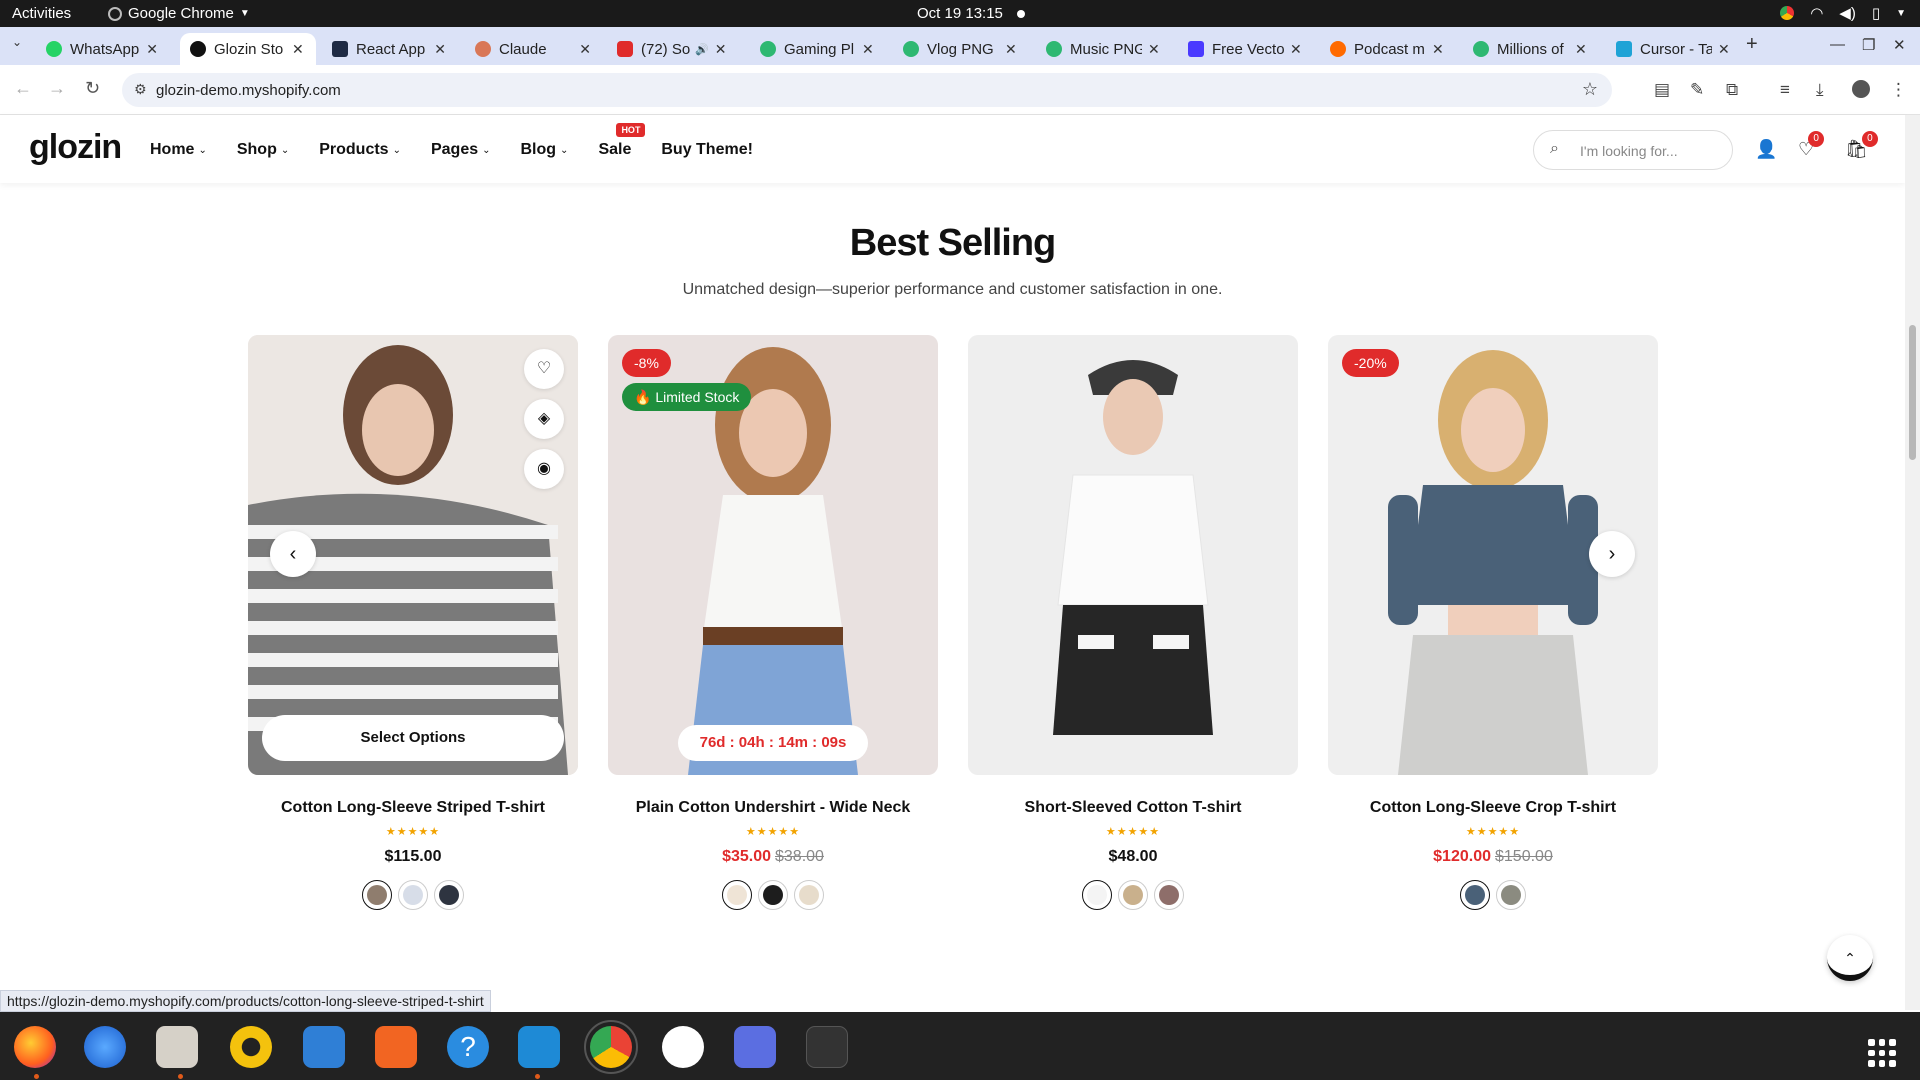  What do you see at coordinates (389, 49) in the screenshot?
I see `tab-react-app: React App ✕` at bounding box center [389, 49].